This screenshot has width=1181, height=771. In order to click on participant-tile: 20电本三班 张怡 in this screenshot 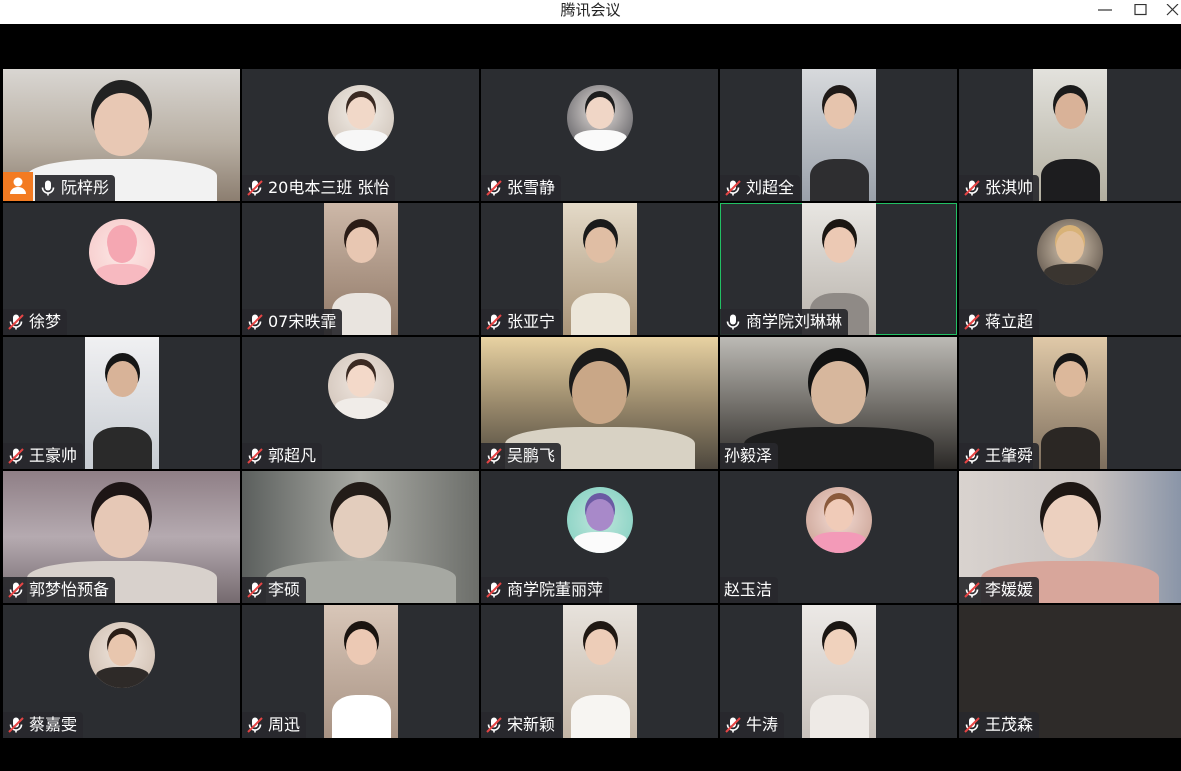, I will do `click(360, 135)`.